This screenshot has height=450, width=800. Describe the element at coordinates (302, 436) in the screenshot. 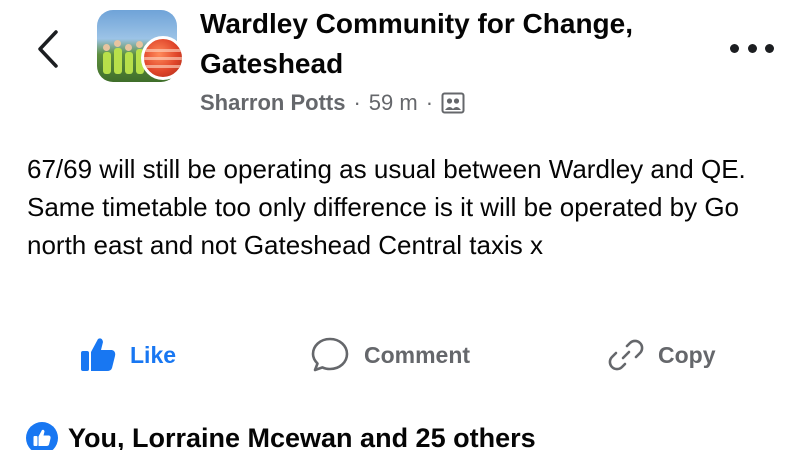

I see `reactions-text: You, Lorraine Mcewan and 25 others` at that location.